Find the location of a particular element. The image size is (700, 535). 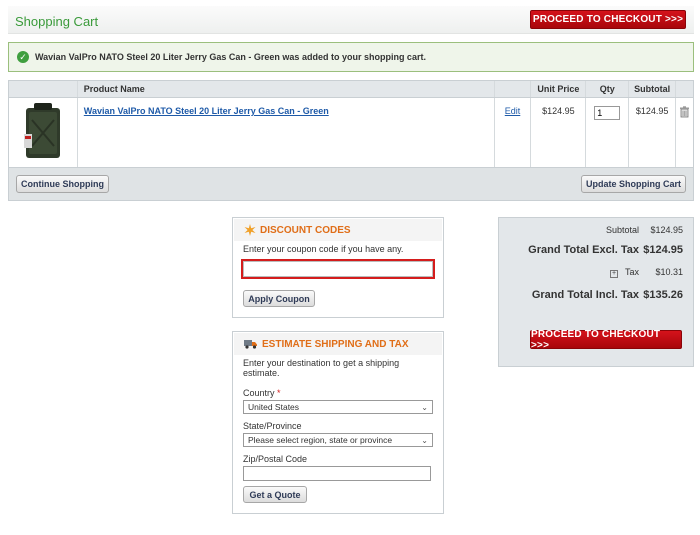

update-shopping-cart-button: Update Shopping Cart is located at coordinates (633, 184).